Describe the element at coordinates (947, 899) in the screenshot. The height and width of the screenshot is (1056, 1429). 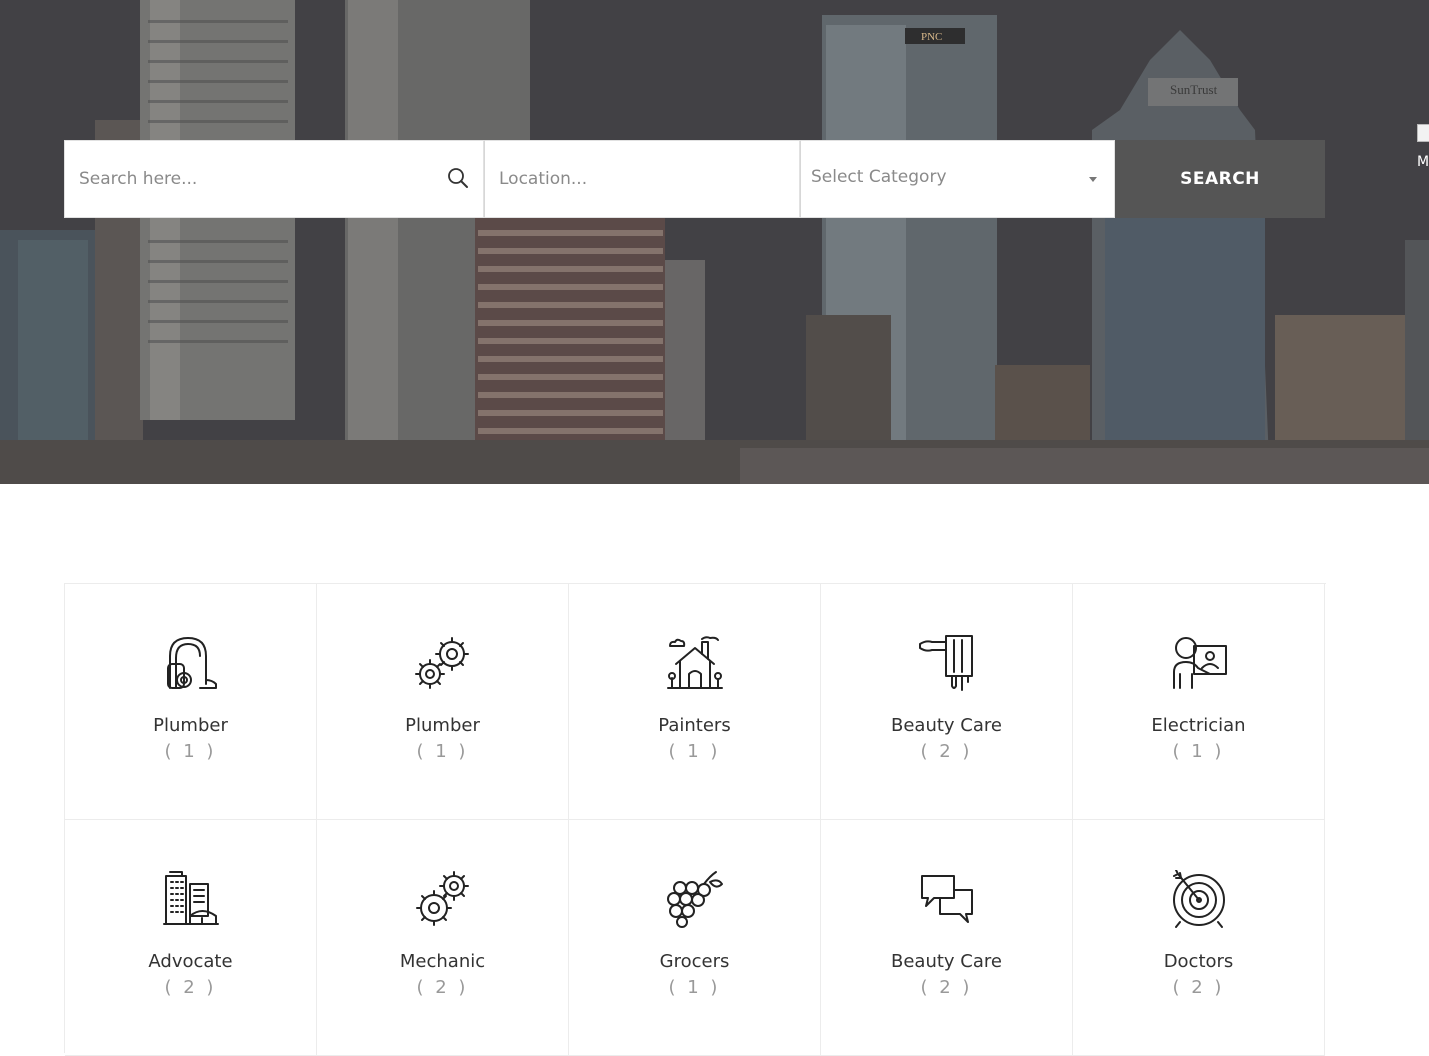
I see `chat-bubbles-icon` at that location.